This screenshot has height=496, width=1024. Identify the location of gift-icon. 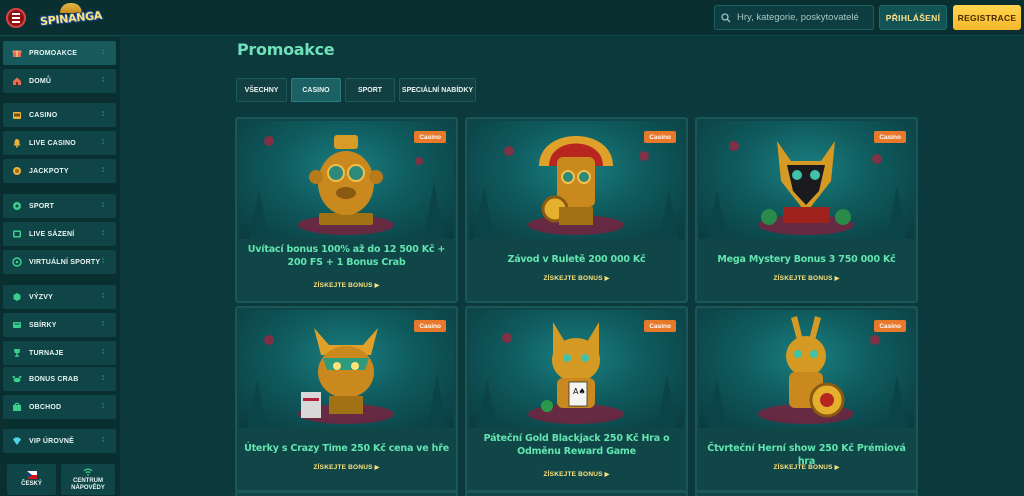
(16, 53).